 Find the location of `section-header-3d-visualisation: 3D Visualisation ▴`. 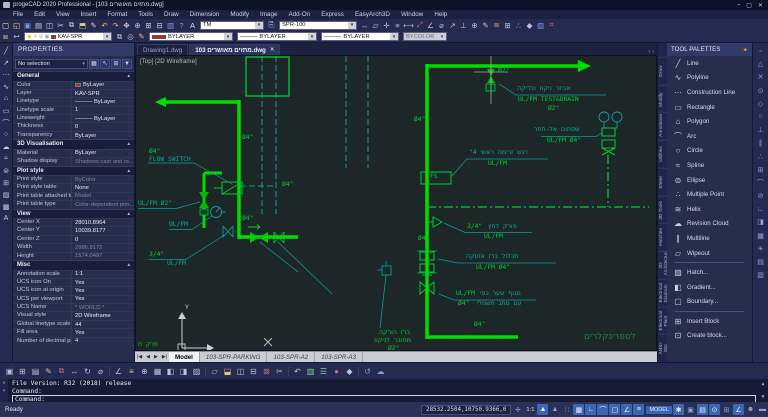

section-header-3d-visualisation: 3D Visualisation ▴ is located at coordinates (73, 144).